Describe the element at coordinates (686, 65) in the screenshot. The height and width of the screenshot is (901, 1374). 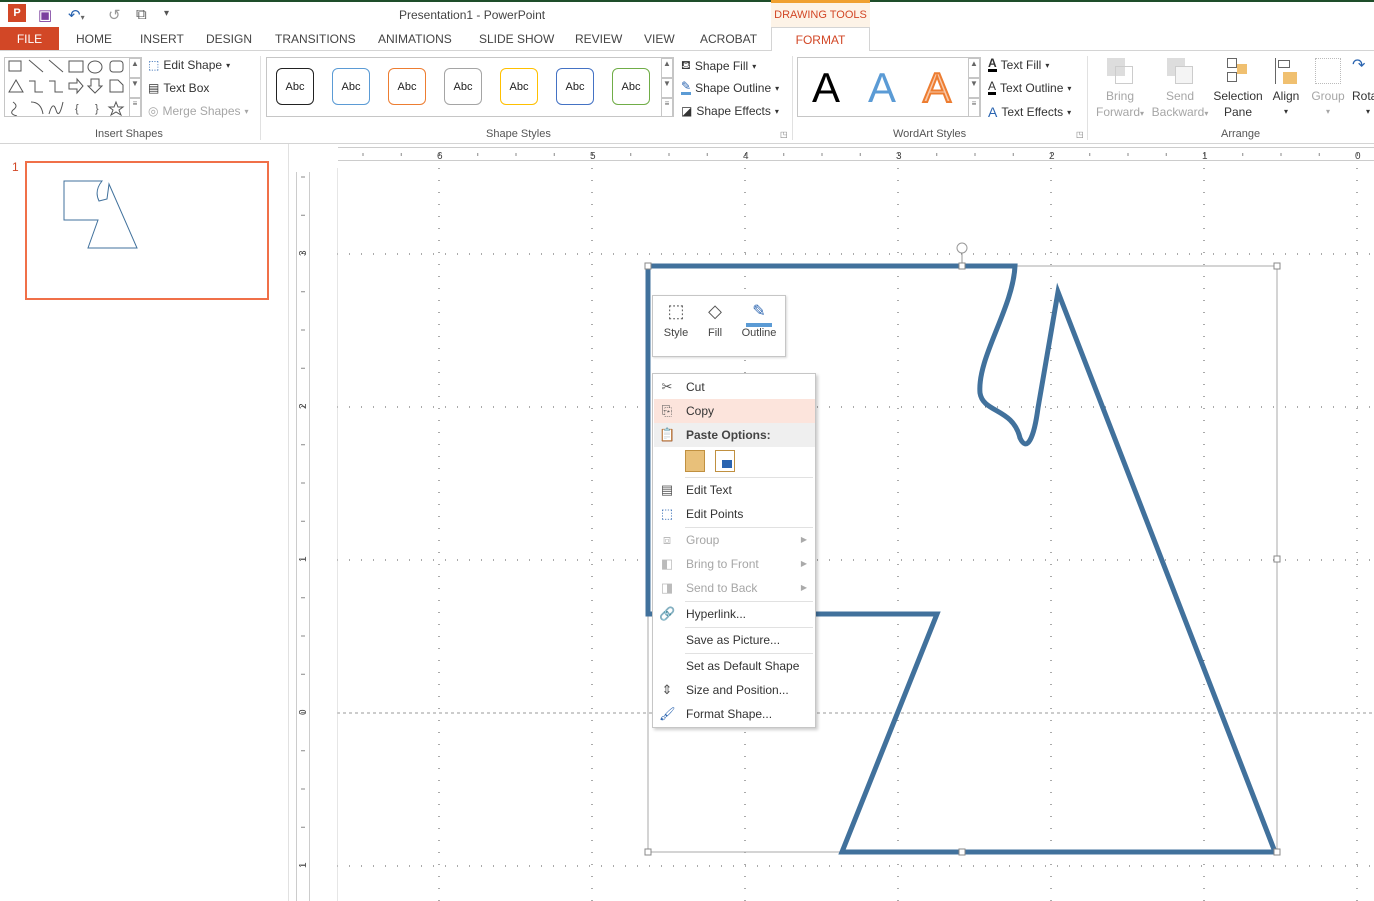
I see `paint-bucket-icon: ⛾` at that location.